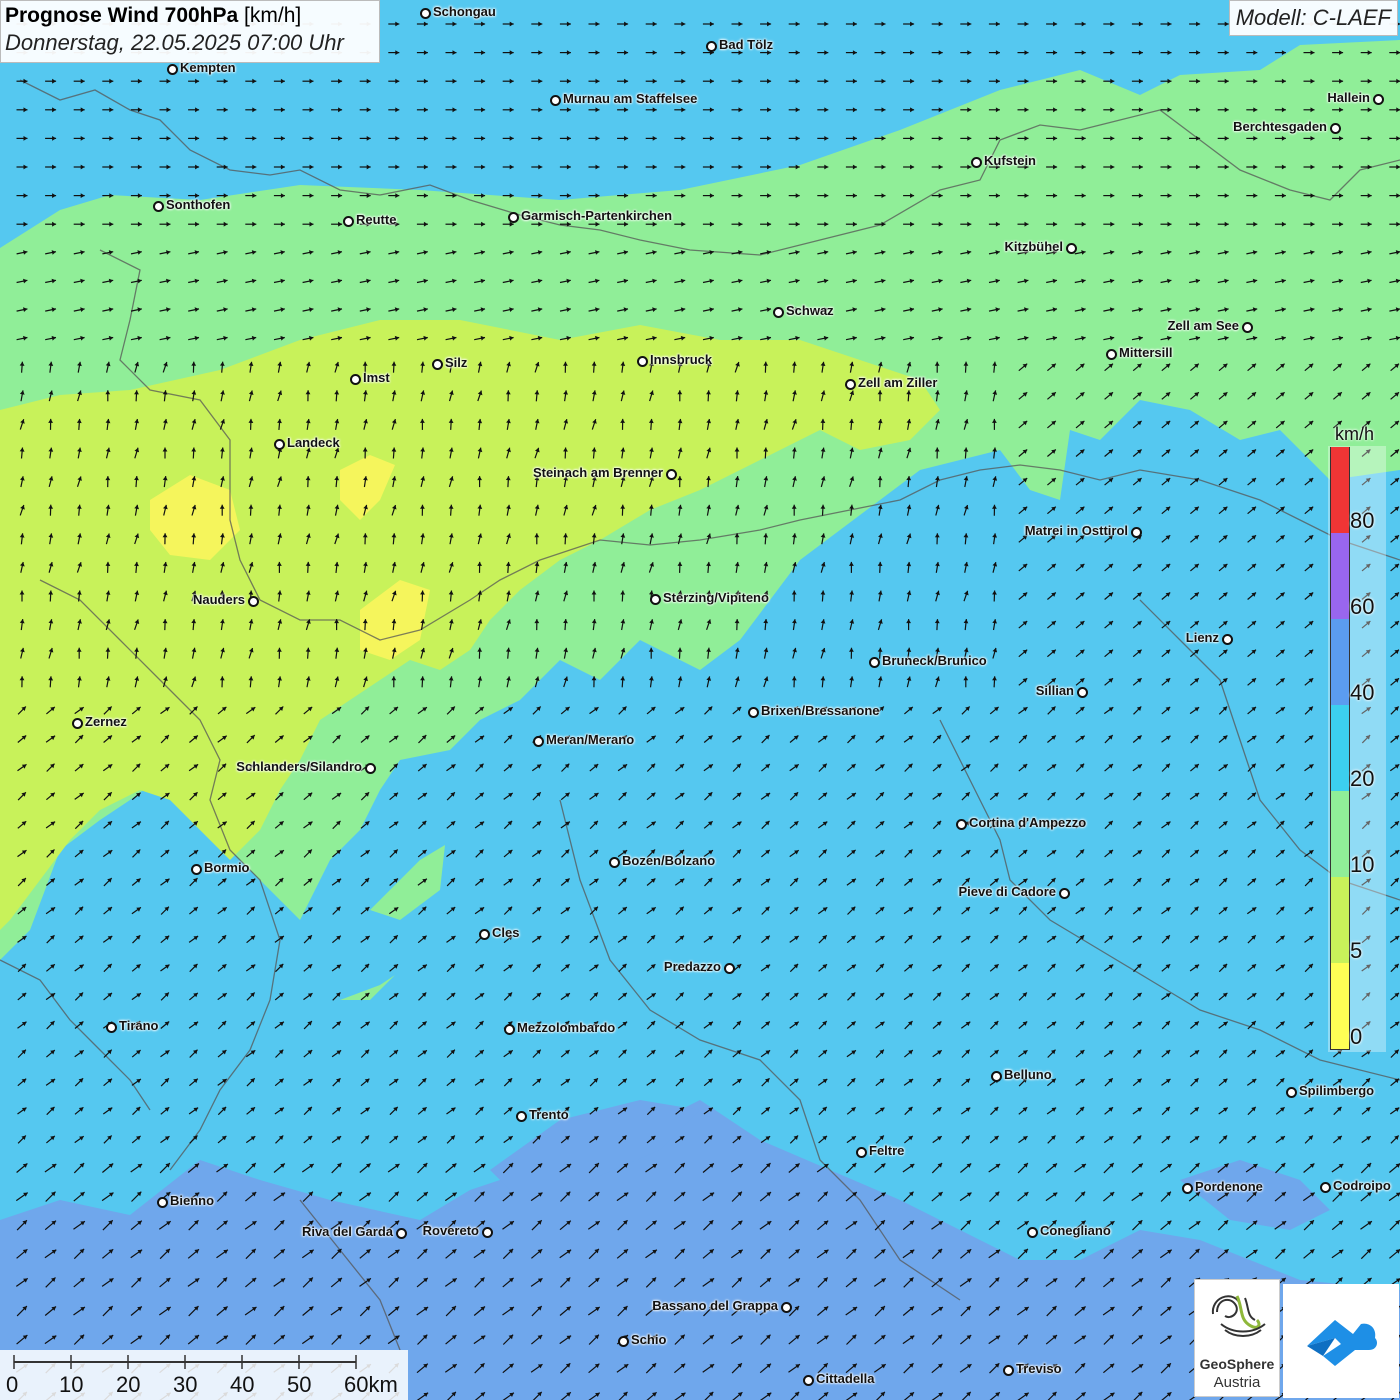 The height and width of the screenshot is (1400, 1400). I want to click on legend-label: 40, so click(1362, 692).